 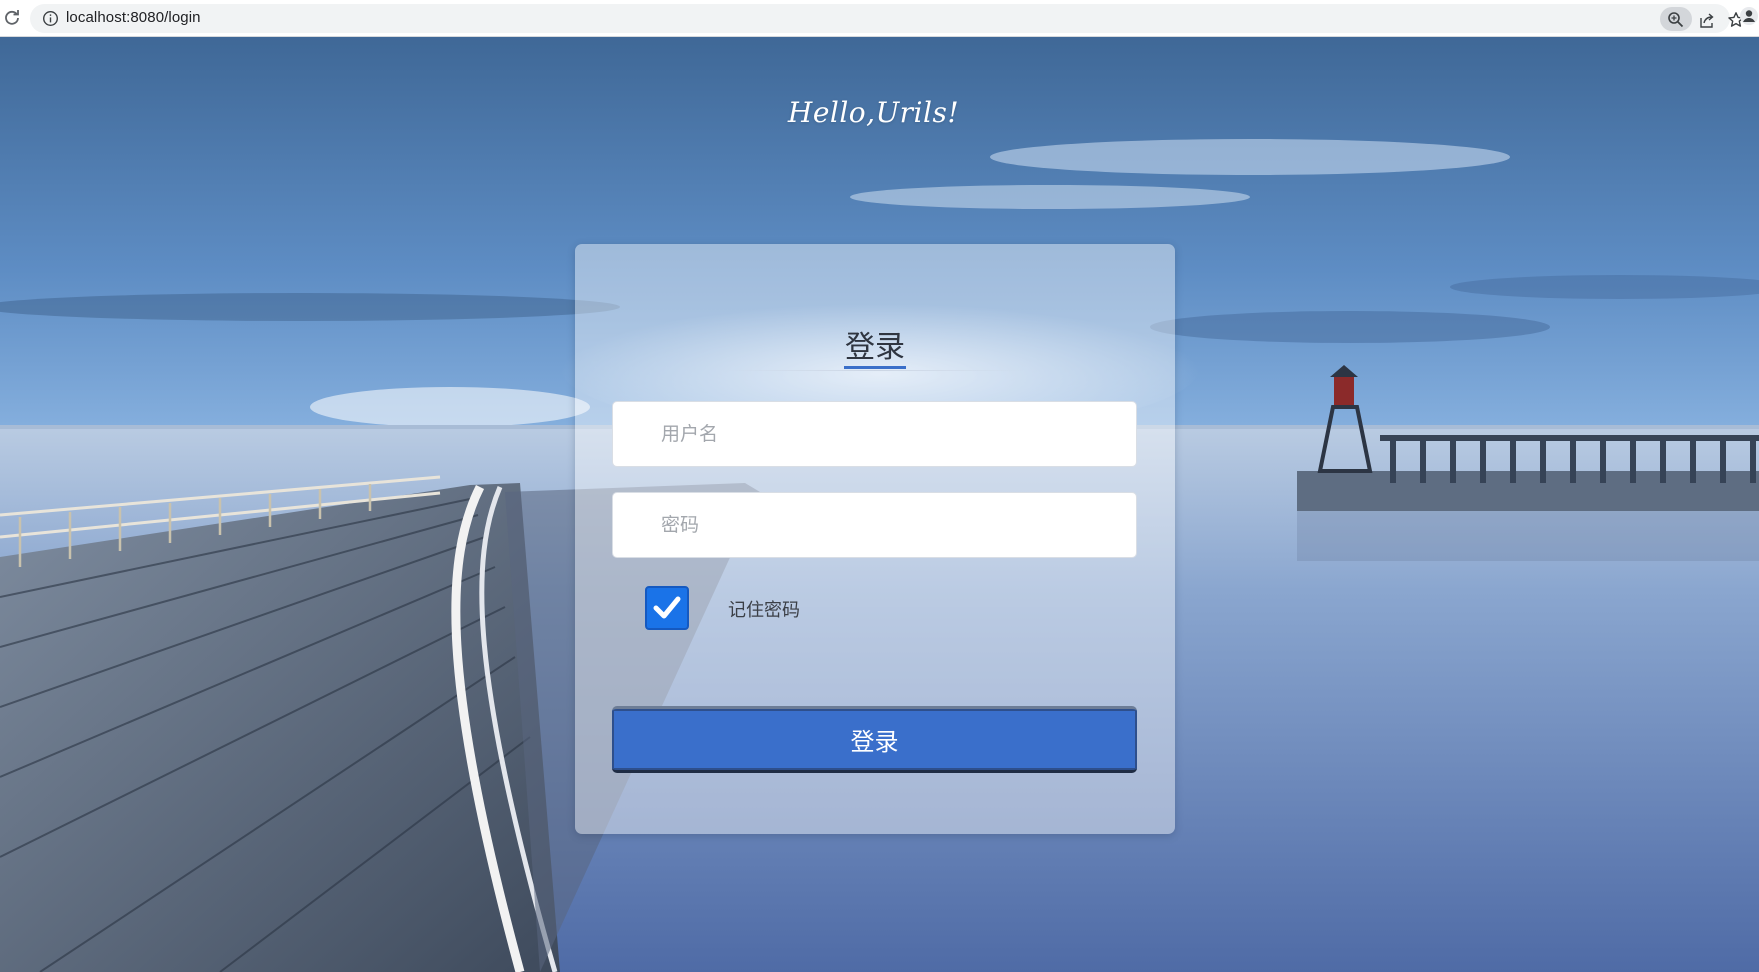 I want to click on address-bar: localhost:8080/login, so click(x=887, y=18).